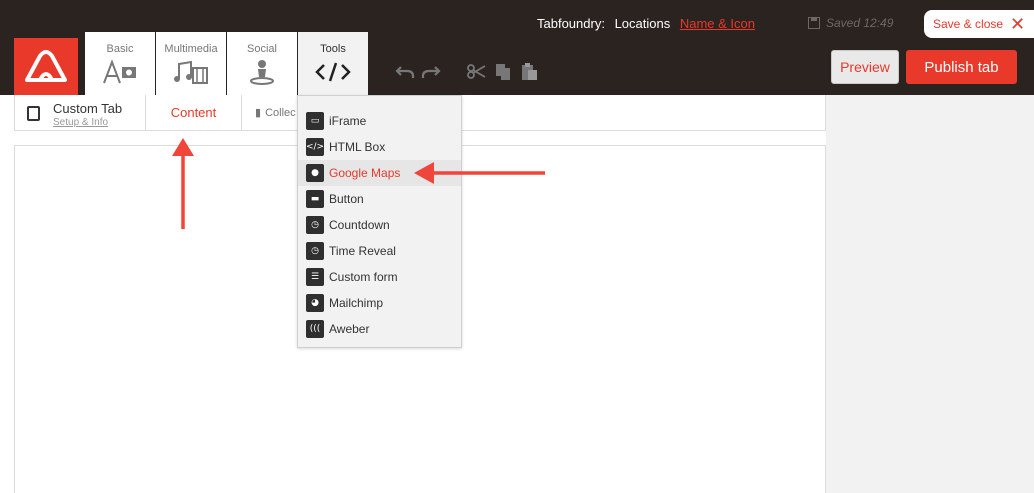 The image size is (1034, 493). Describe the element at coordinates (359, 225) in the screenshot. I see `menu-item-label: Countdown` at that location.